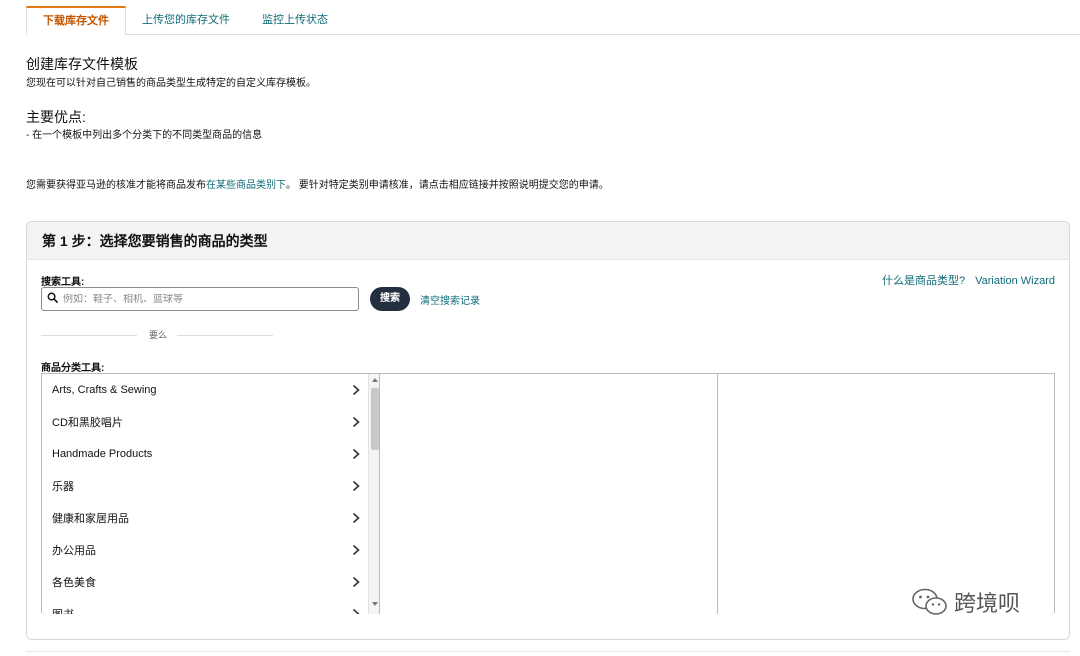 The image size is (1080, 656). I want to click on category-item: Handmade Products, so click(205, 454).